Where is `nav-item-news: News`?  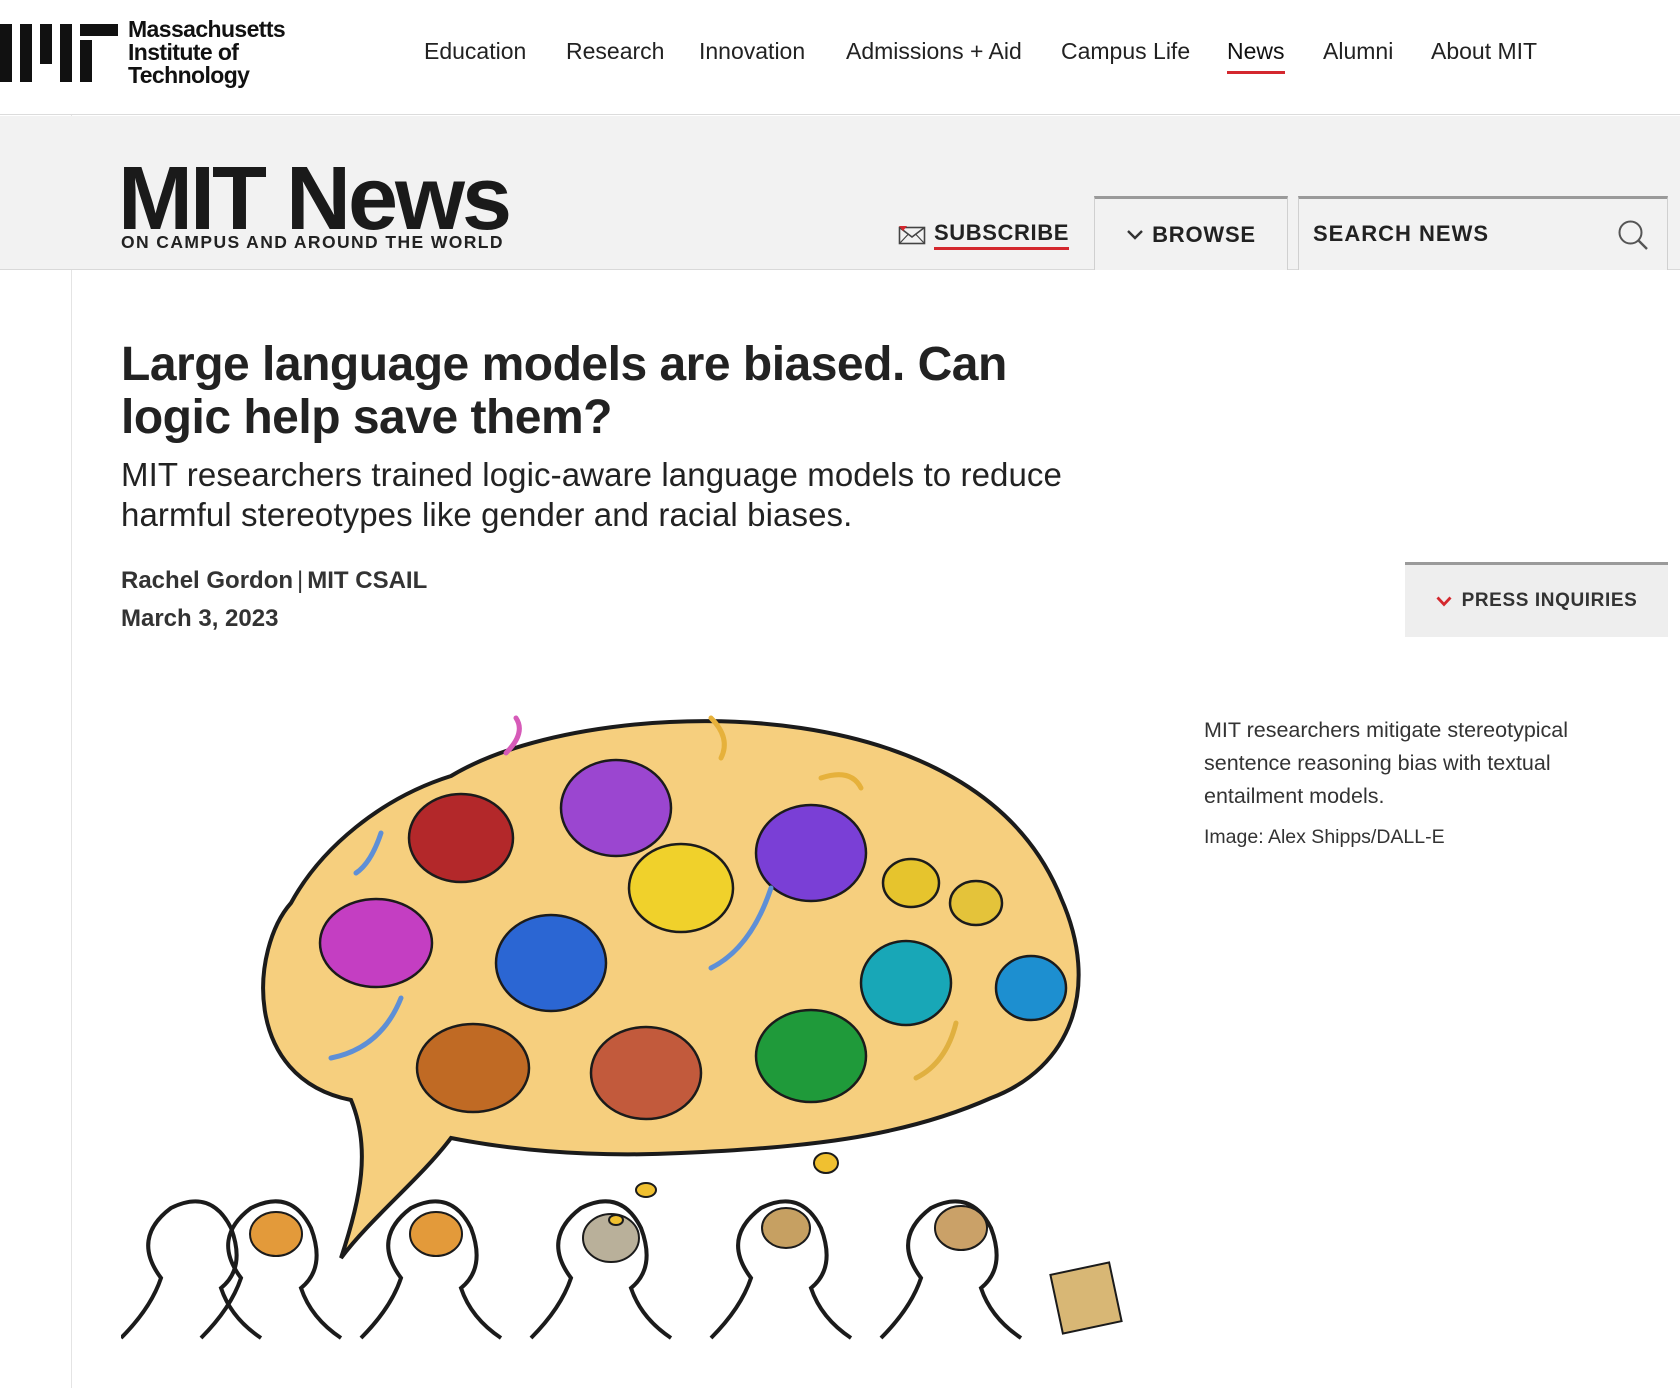
nav-item-news: News is located at coordinates (1256, 56).